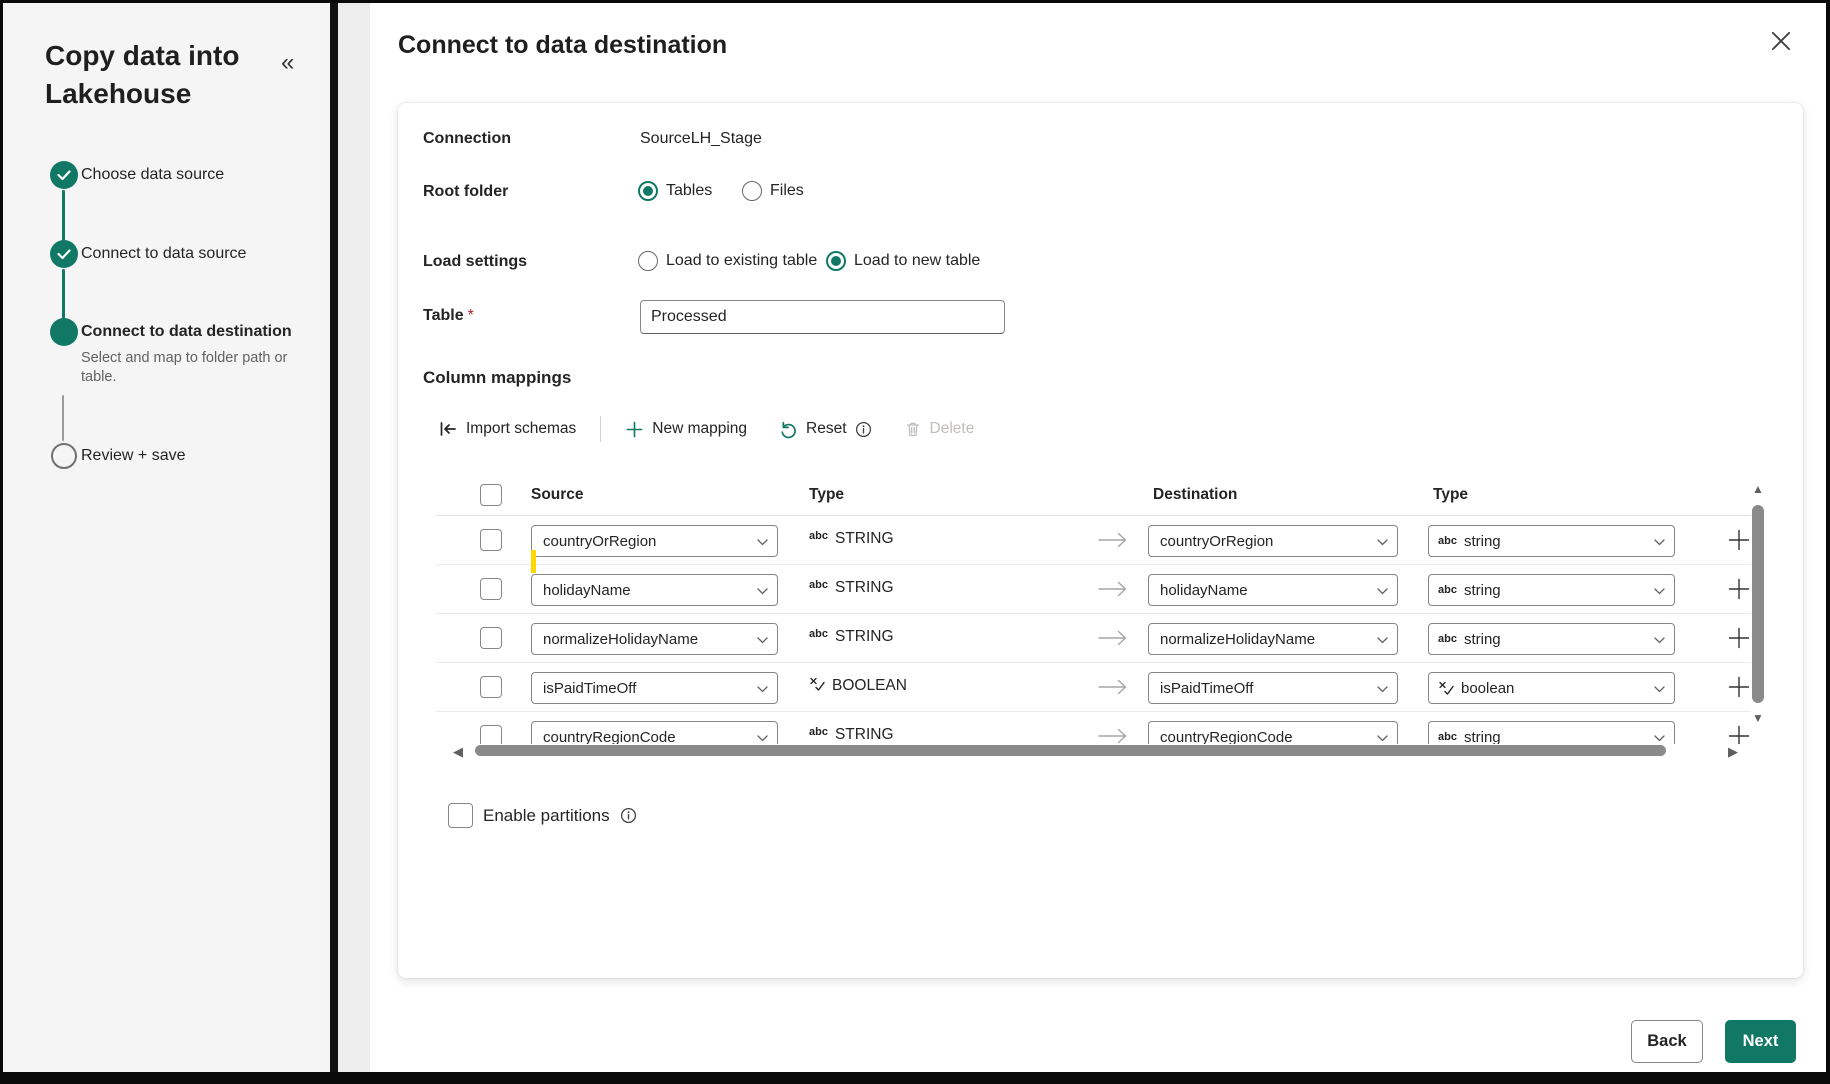 The width and height of the screenshot is (1830, 1084). Describe the element at coordinates (1195, 494) in the screenshot. I see `column-header-destination: Destination` at that location.